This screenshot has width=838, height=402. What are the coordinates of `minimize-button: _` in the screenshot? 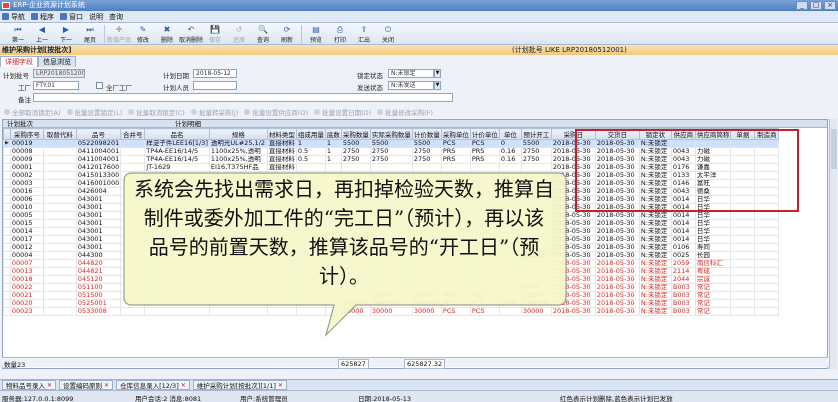 It's located at (802, 5).